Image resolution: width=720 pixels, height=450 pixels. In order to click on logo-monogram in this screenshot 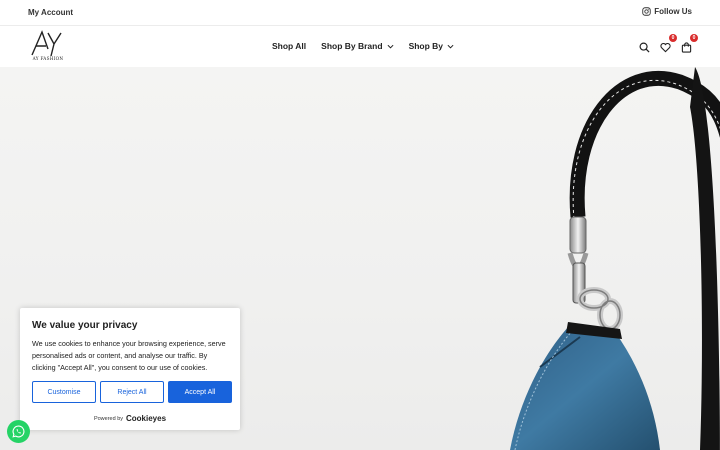, I will do `click(46, 43)`.